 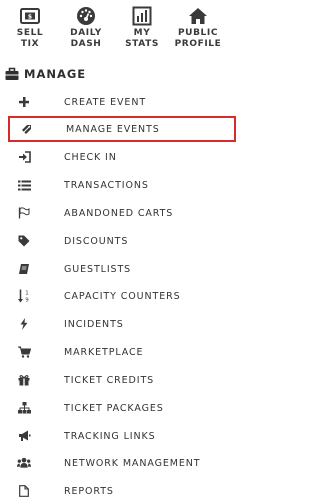 I want to click on sitemap-icon, so click(x=24, y=408).